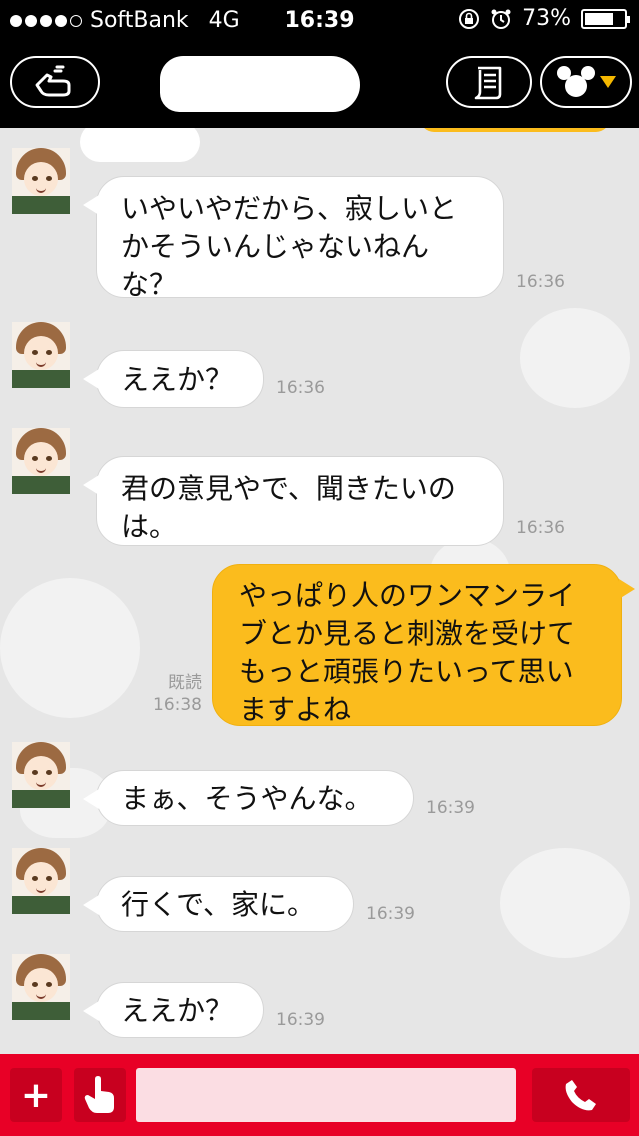 The width and height of the screenshot is (639, 1136). I want to click on add-attachment-button: +, so click(36, 1095).